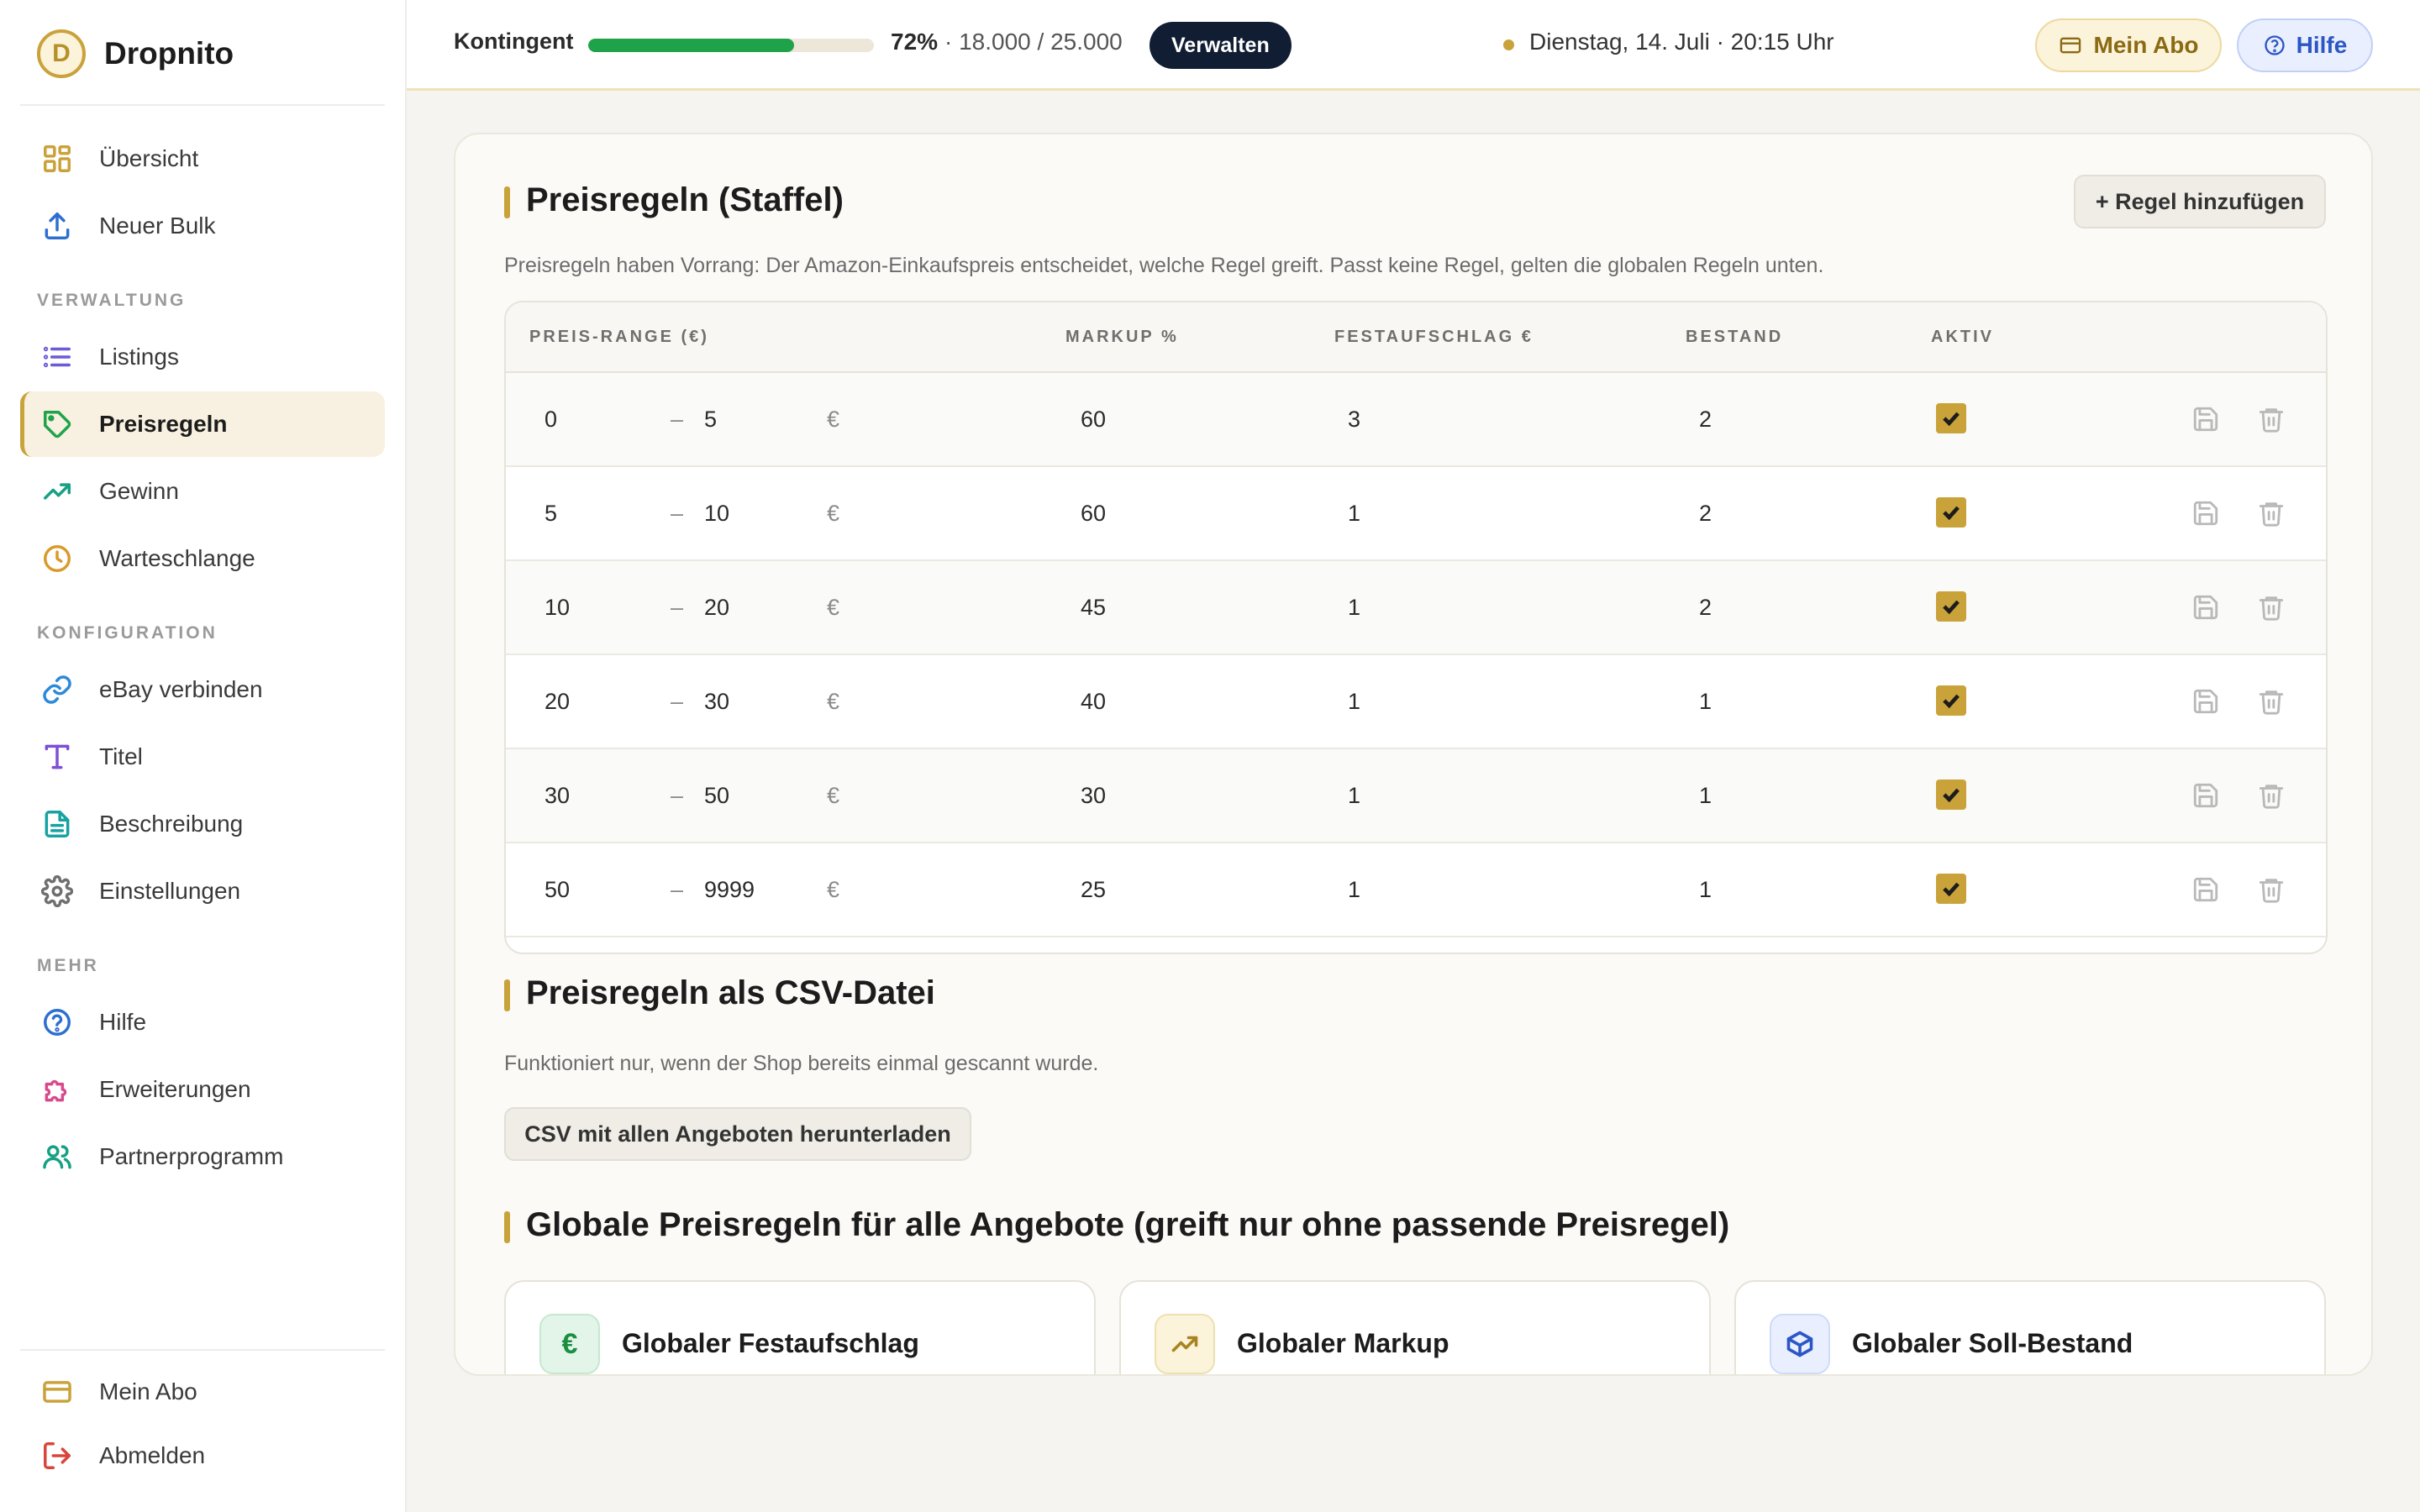  I want to click on sidebar-item-abmelden: Abmelden, so click(202, 1455).